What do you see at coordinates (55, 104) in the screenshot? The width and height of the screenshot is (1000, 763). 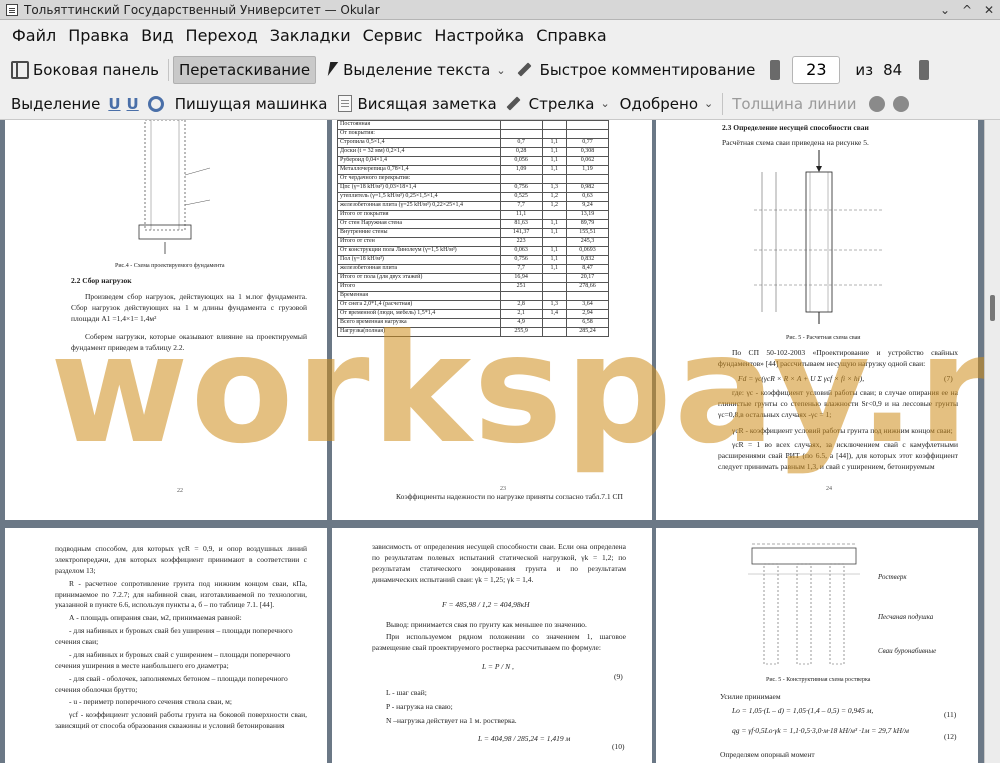 I see `highlight-tool: Выделение` at bounding box center [55, 104].